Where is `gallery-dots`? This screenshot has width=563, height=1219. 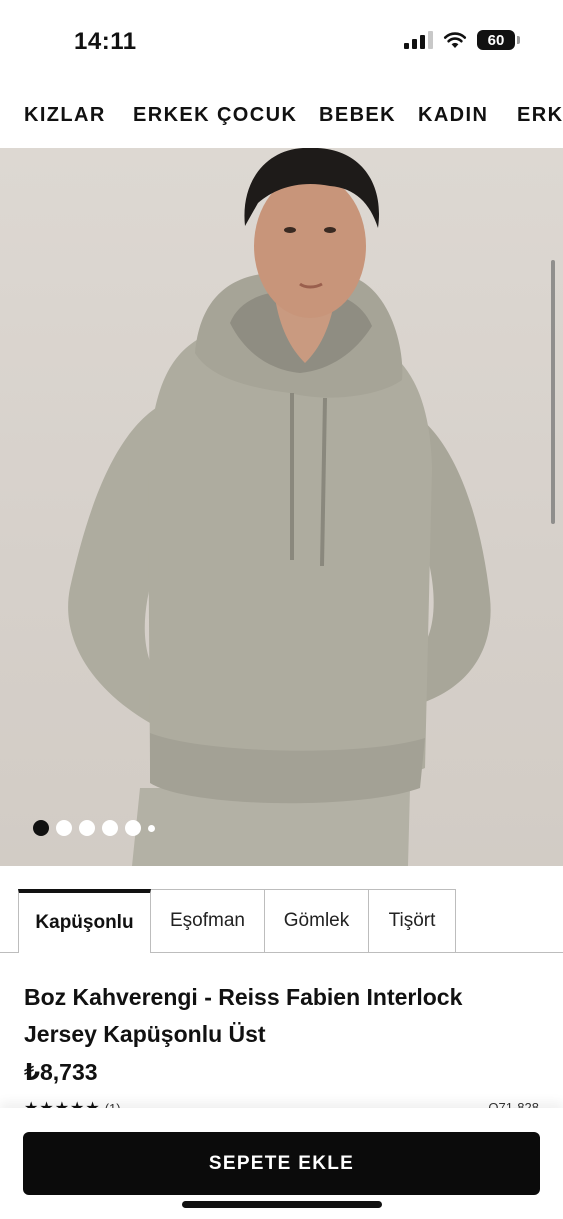
gallery-dots is located at coordinates (94, 828).